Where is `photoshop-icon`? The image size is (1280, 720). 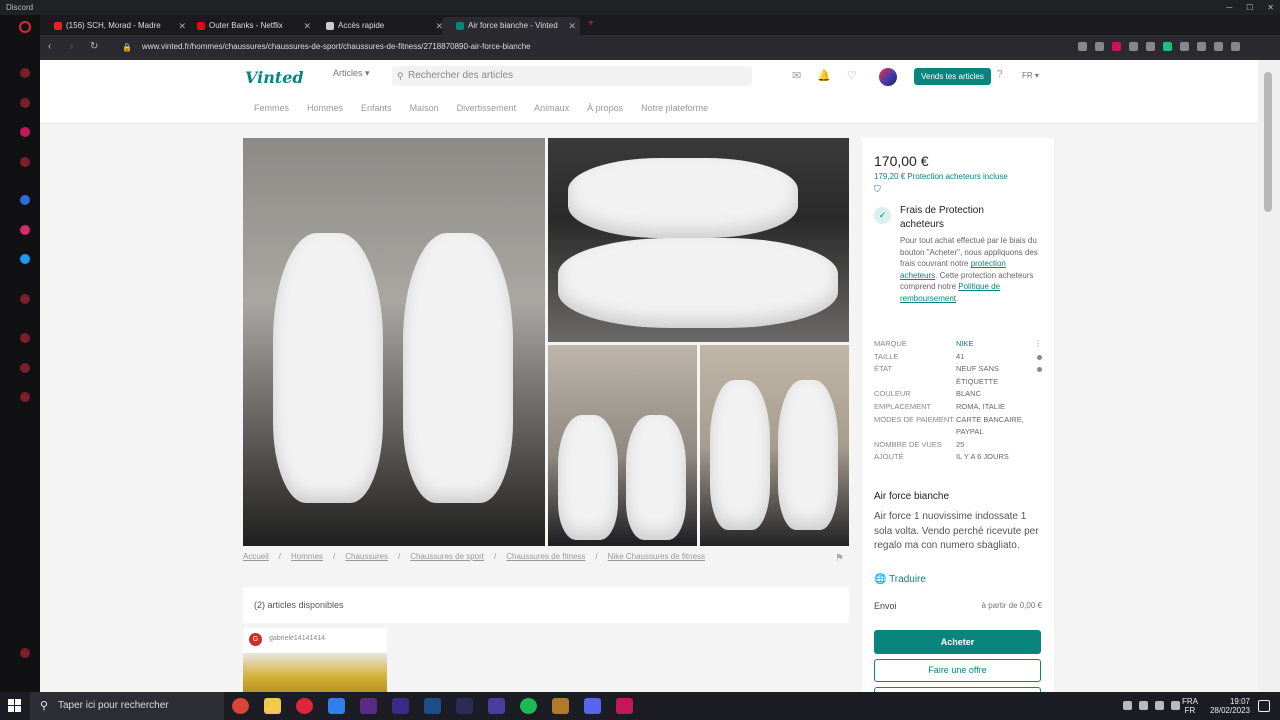
photoshop-icon is located at coordinates (432, 706).